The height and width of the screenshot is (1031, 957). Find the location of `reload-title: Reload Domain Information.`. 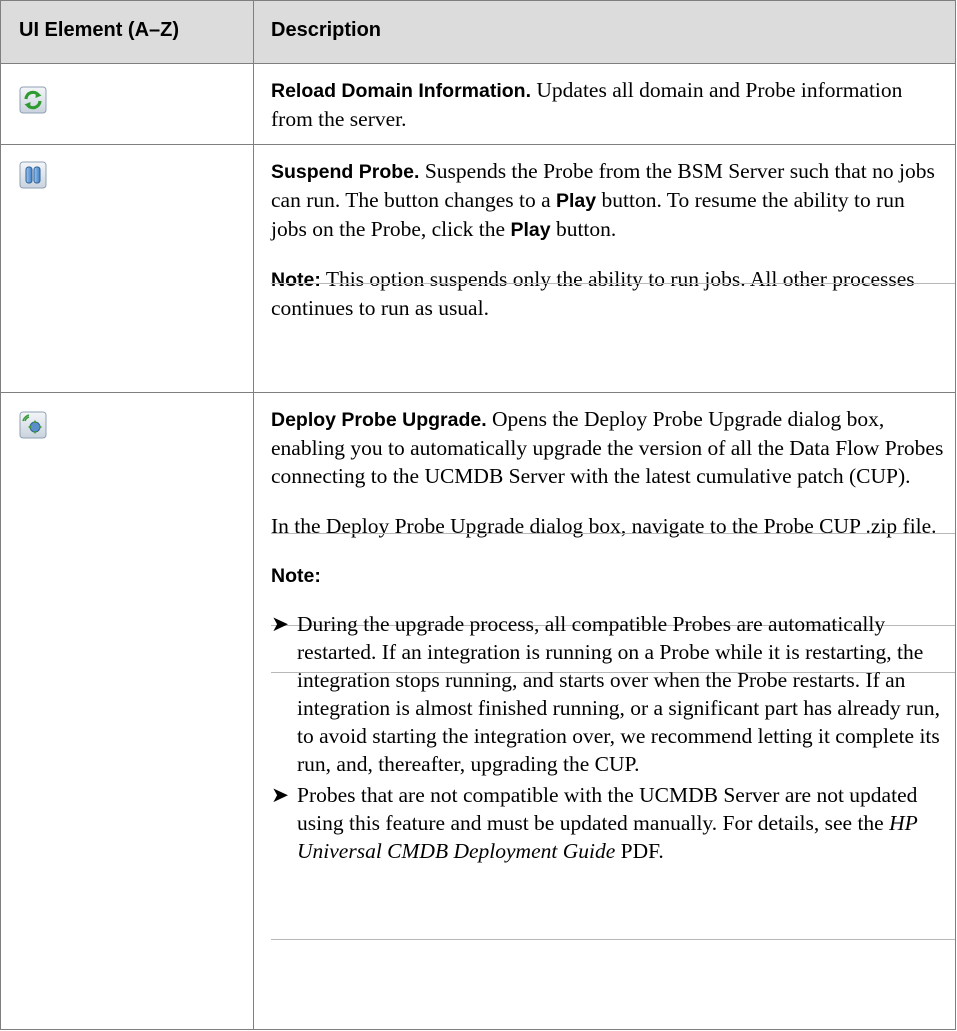

reload-title: Reload Domain Information. is located at coordinates (401, 91).